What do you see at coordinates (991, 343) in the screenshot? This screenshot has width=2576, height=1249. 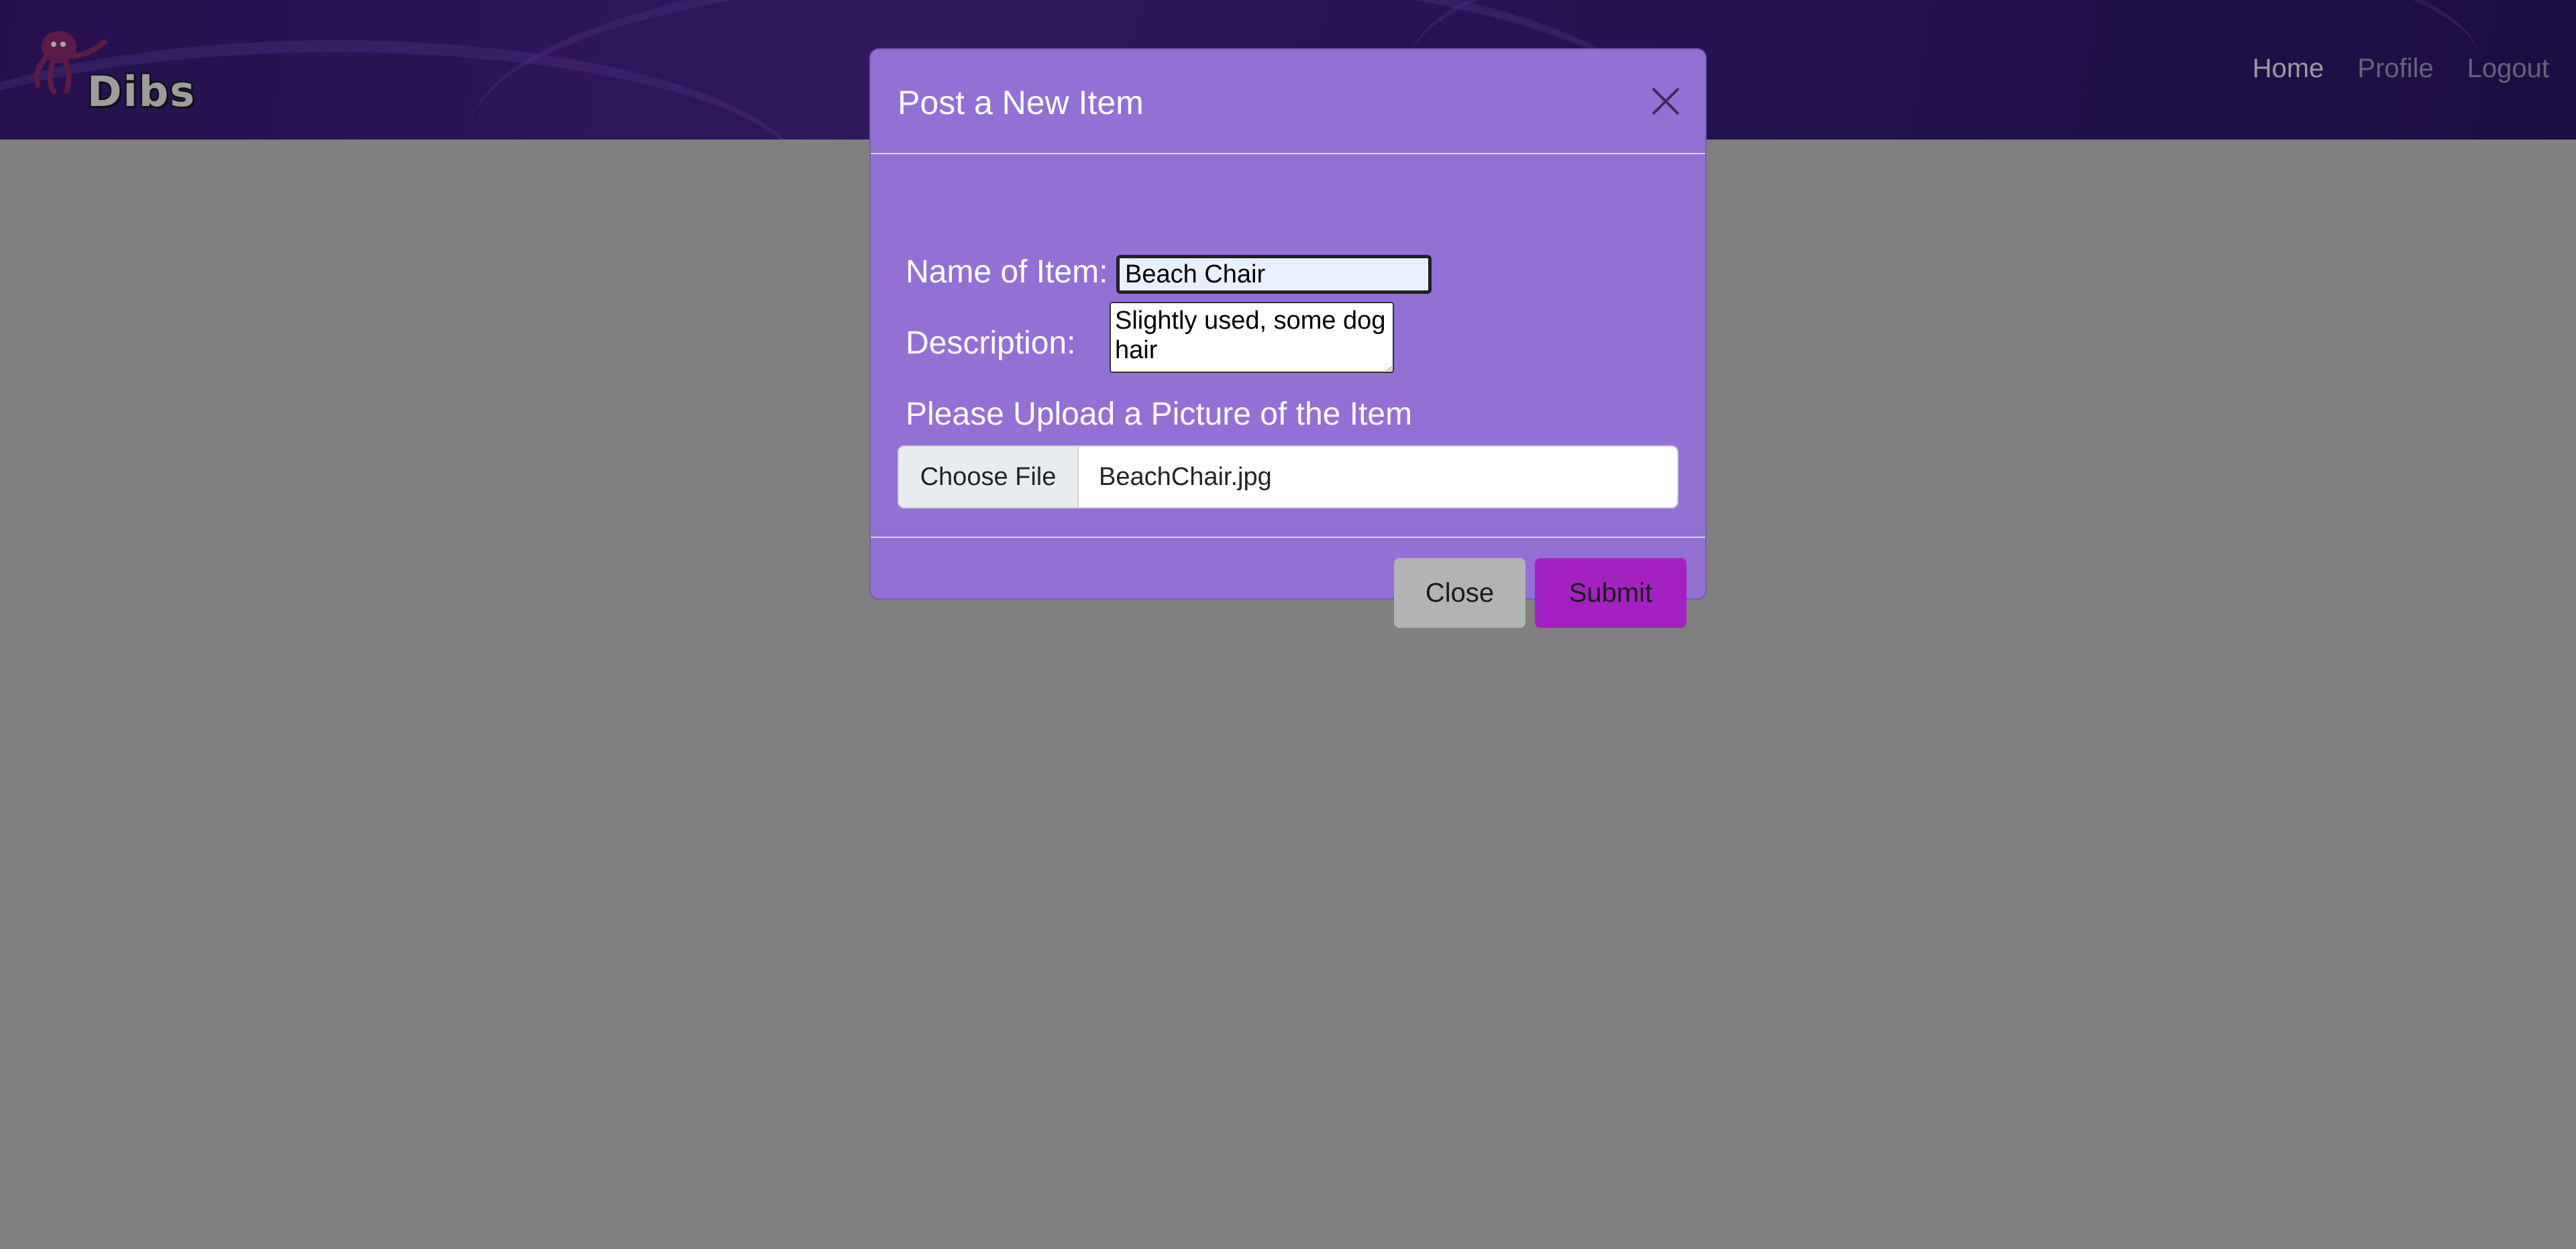 I see `description-label: Description:` at bounding box center [991, 343].